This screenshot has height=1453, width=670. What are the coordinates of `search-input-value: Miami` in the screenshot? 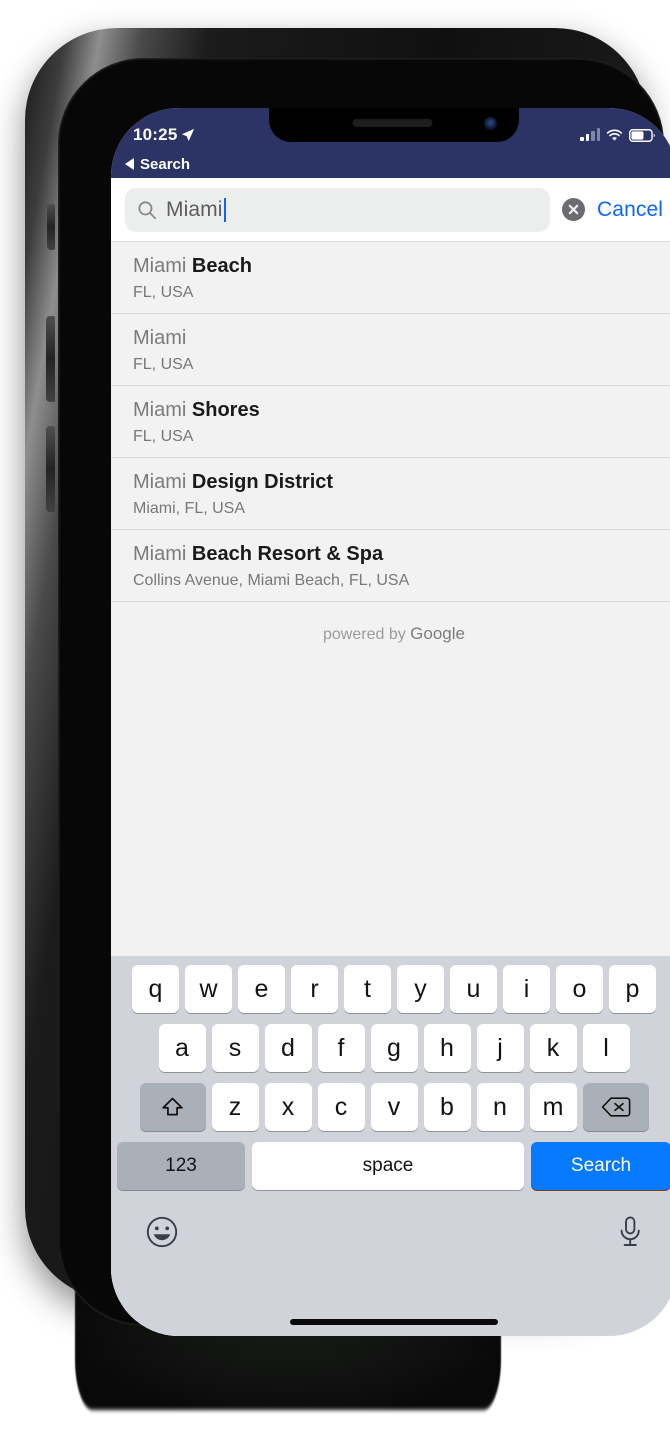 It's located at (196, 209).